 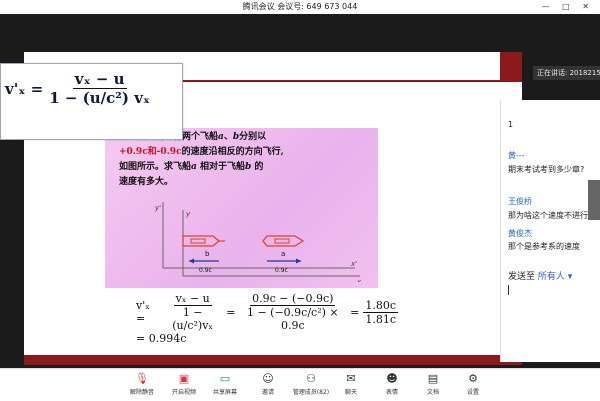 What do you see at coordinates (273, 360) in the screenshot?
I see `slide-footer-band` at bounding box center [273, 360].